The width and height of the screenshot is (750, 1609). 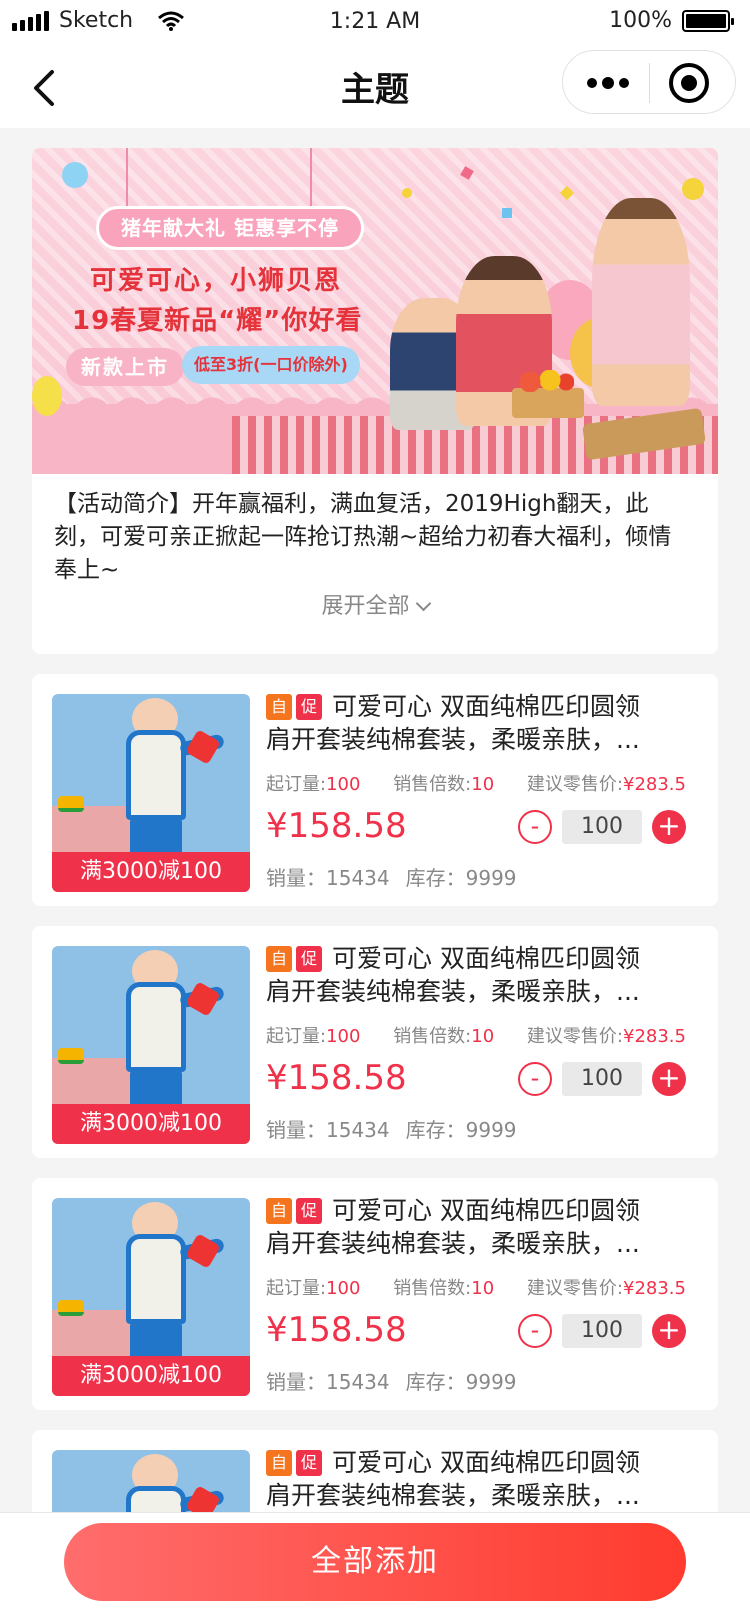 I want to click on banner-headline-2: 19春夏新品“耀”你好看, so click(x=217, y=321).